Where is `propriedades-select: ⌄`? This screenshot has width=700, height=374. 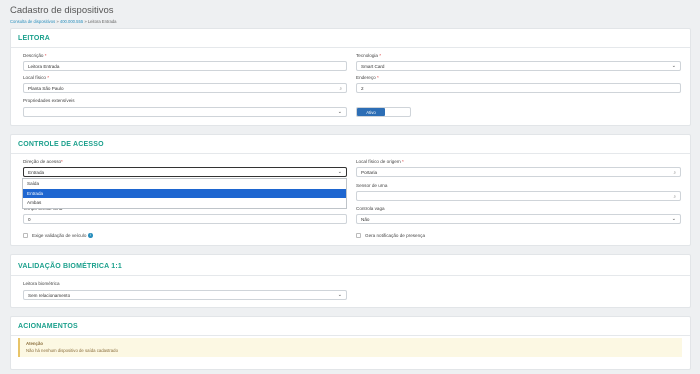 propriedades-select: ⌄ is located at coordinates (185, 112).